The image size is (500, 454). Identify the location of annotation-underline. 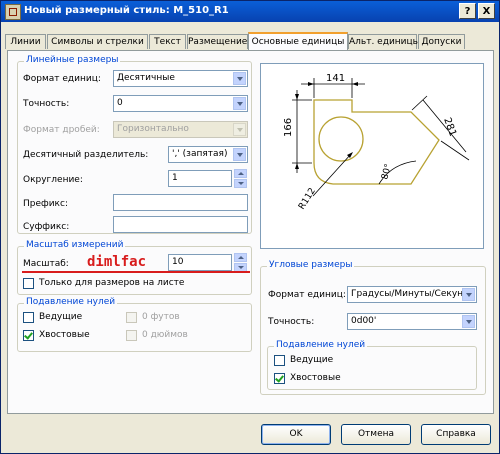
(136, 272).